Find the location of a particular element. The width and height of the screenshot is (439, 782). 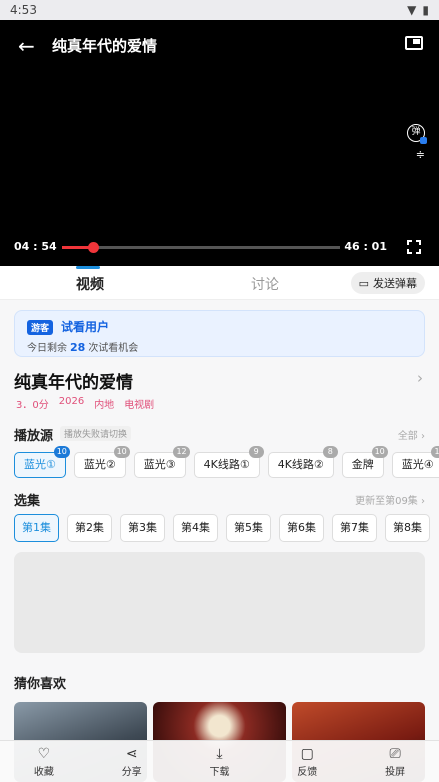

episode-item: 第3集 is located at coordinates (142, 528).